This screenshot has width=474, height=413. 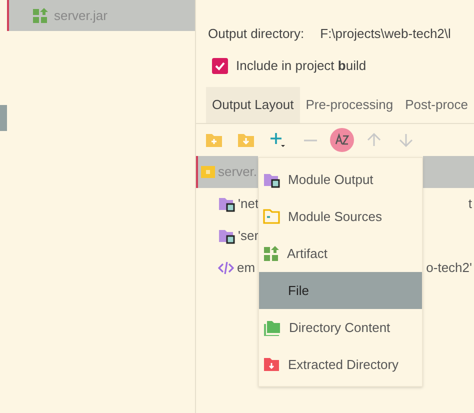 What do you see at coordinates (342, 140) in the screenshot?
I see `sort-button` at bounding box center [342, 140].